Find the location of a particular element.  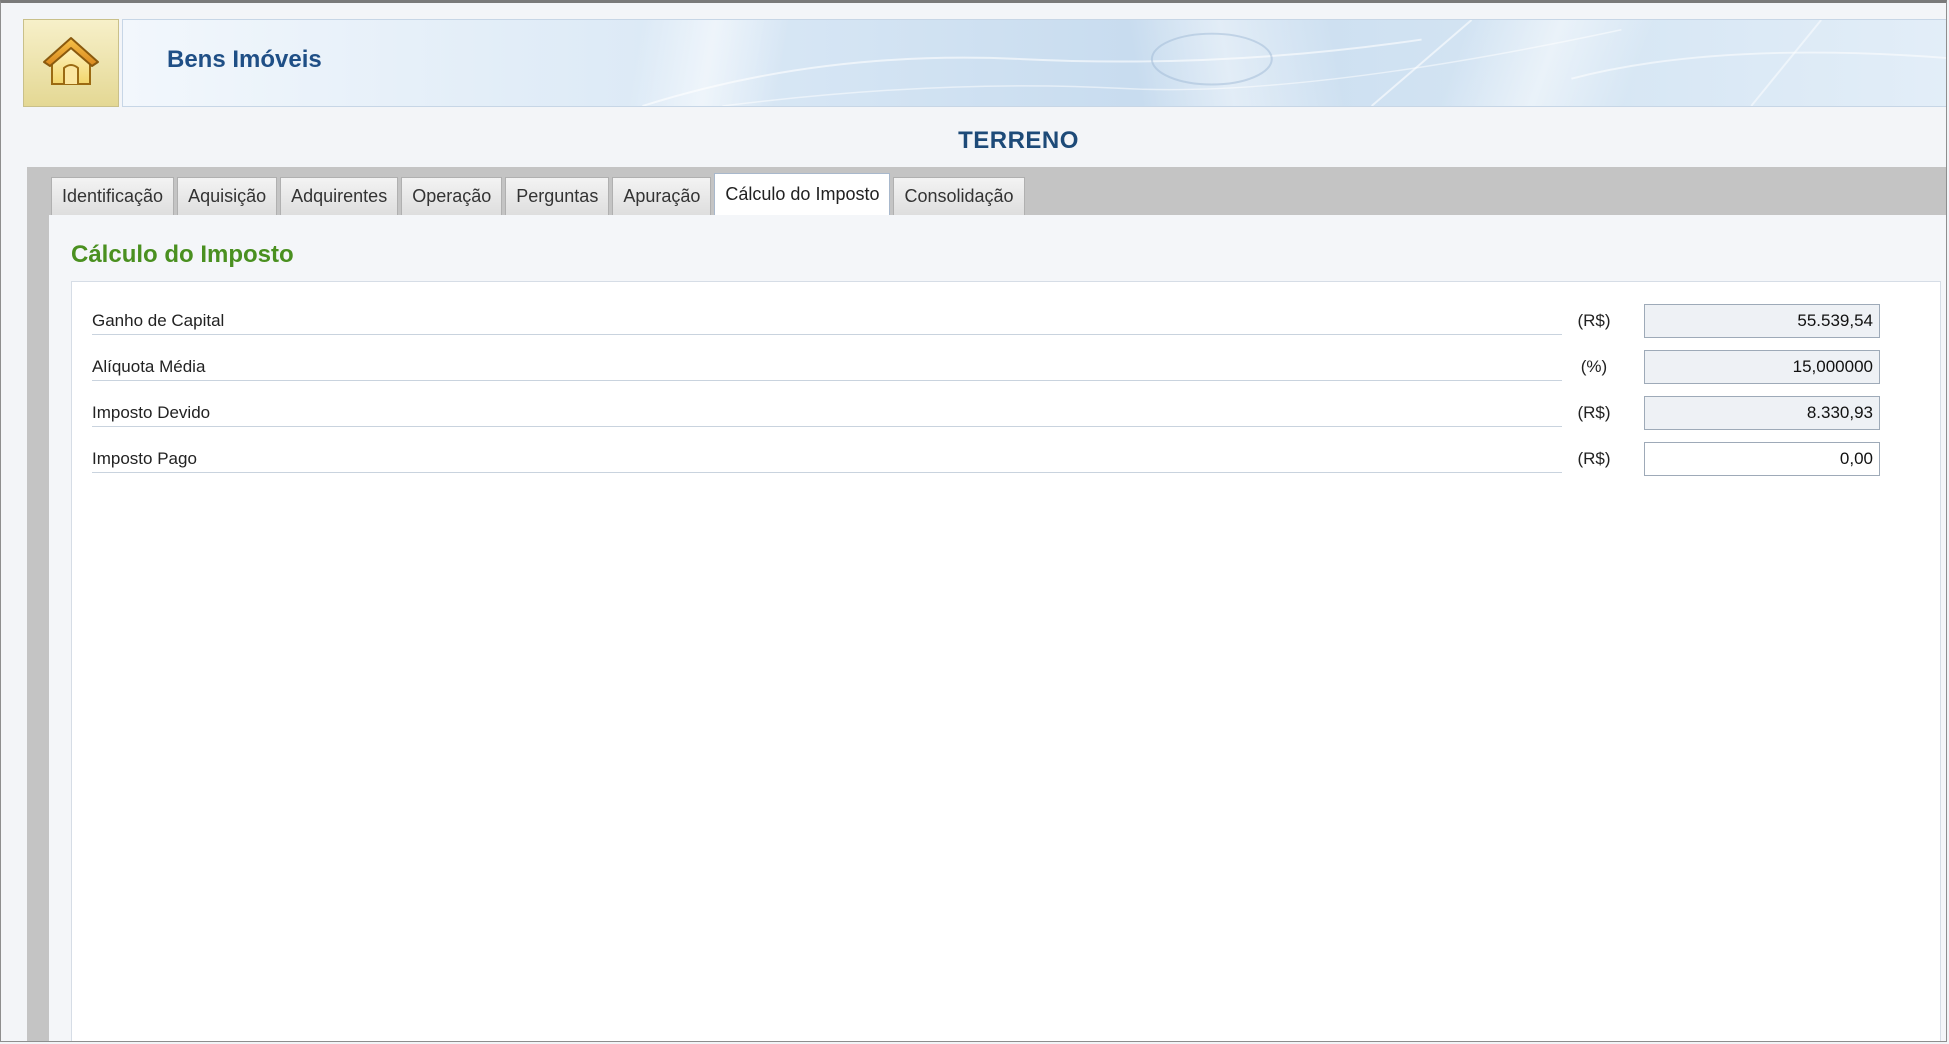

tab-aquisicao: Aquisição is located at coordinates (227, 196).